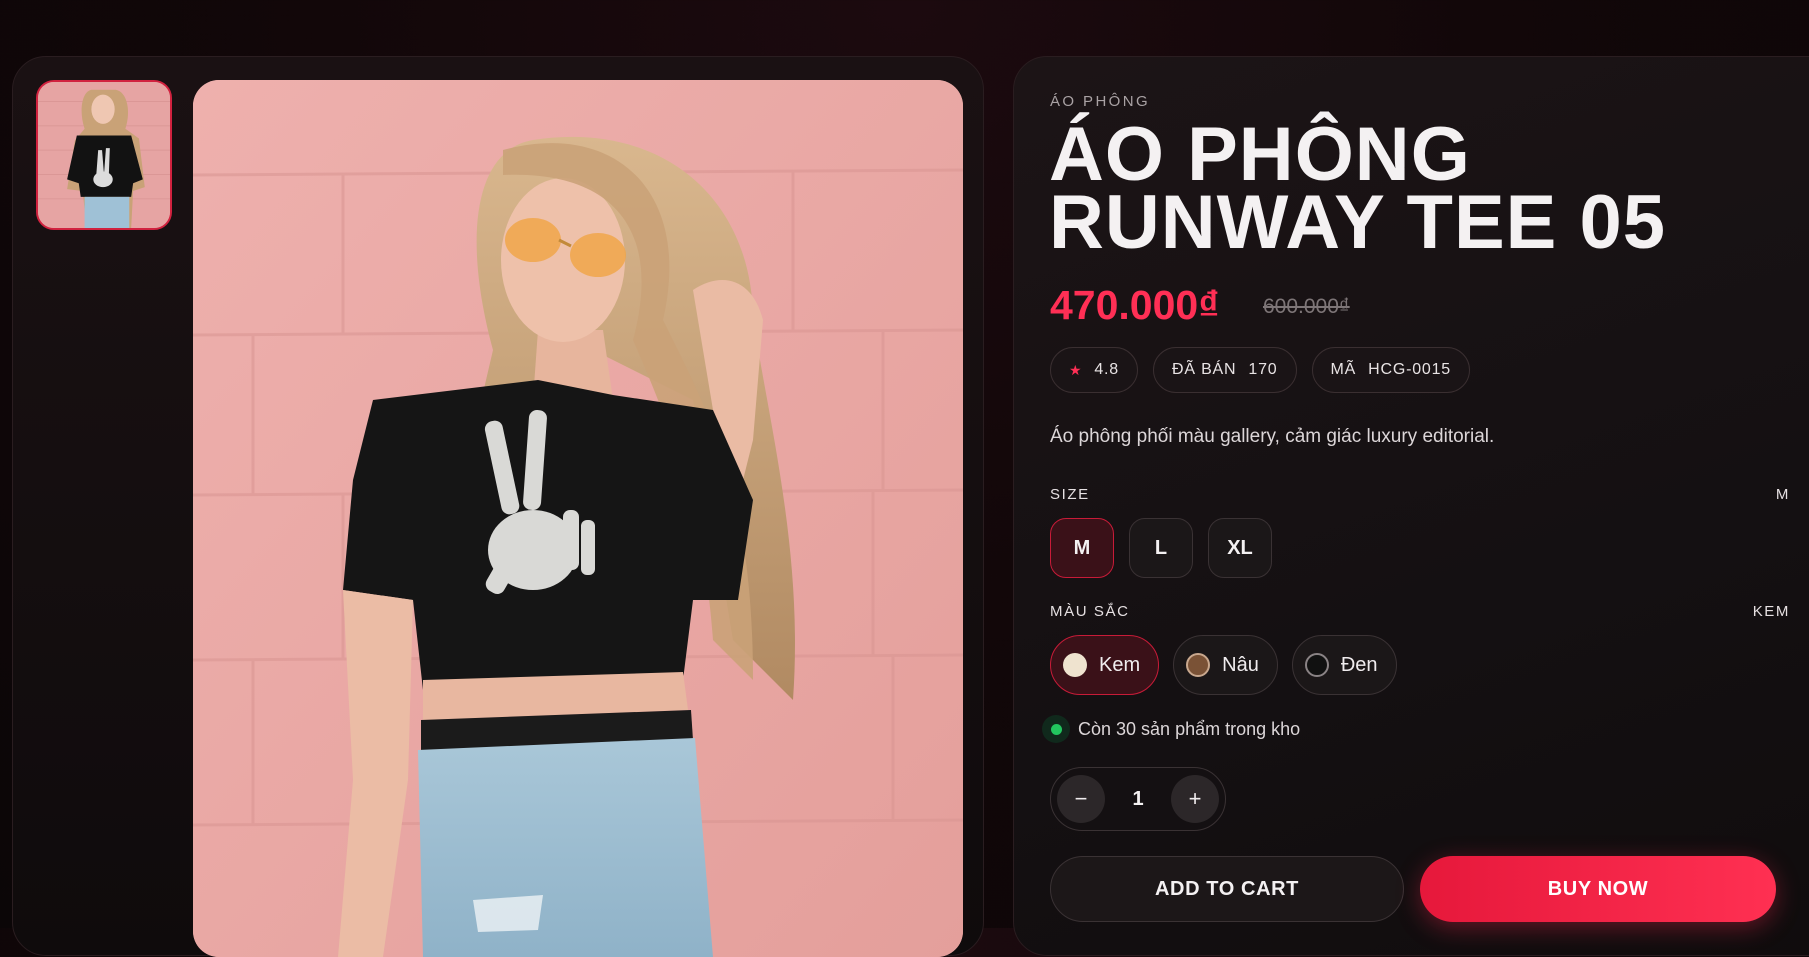 Image resolution: width=1809 pixels, height=957 pixels. I want to click on product-title: ÁO PHÔNG RUNWAY TEE 05, so click(1429, 188).